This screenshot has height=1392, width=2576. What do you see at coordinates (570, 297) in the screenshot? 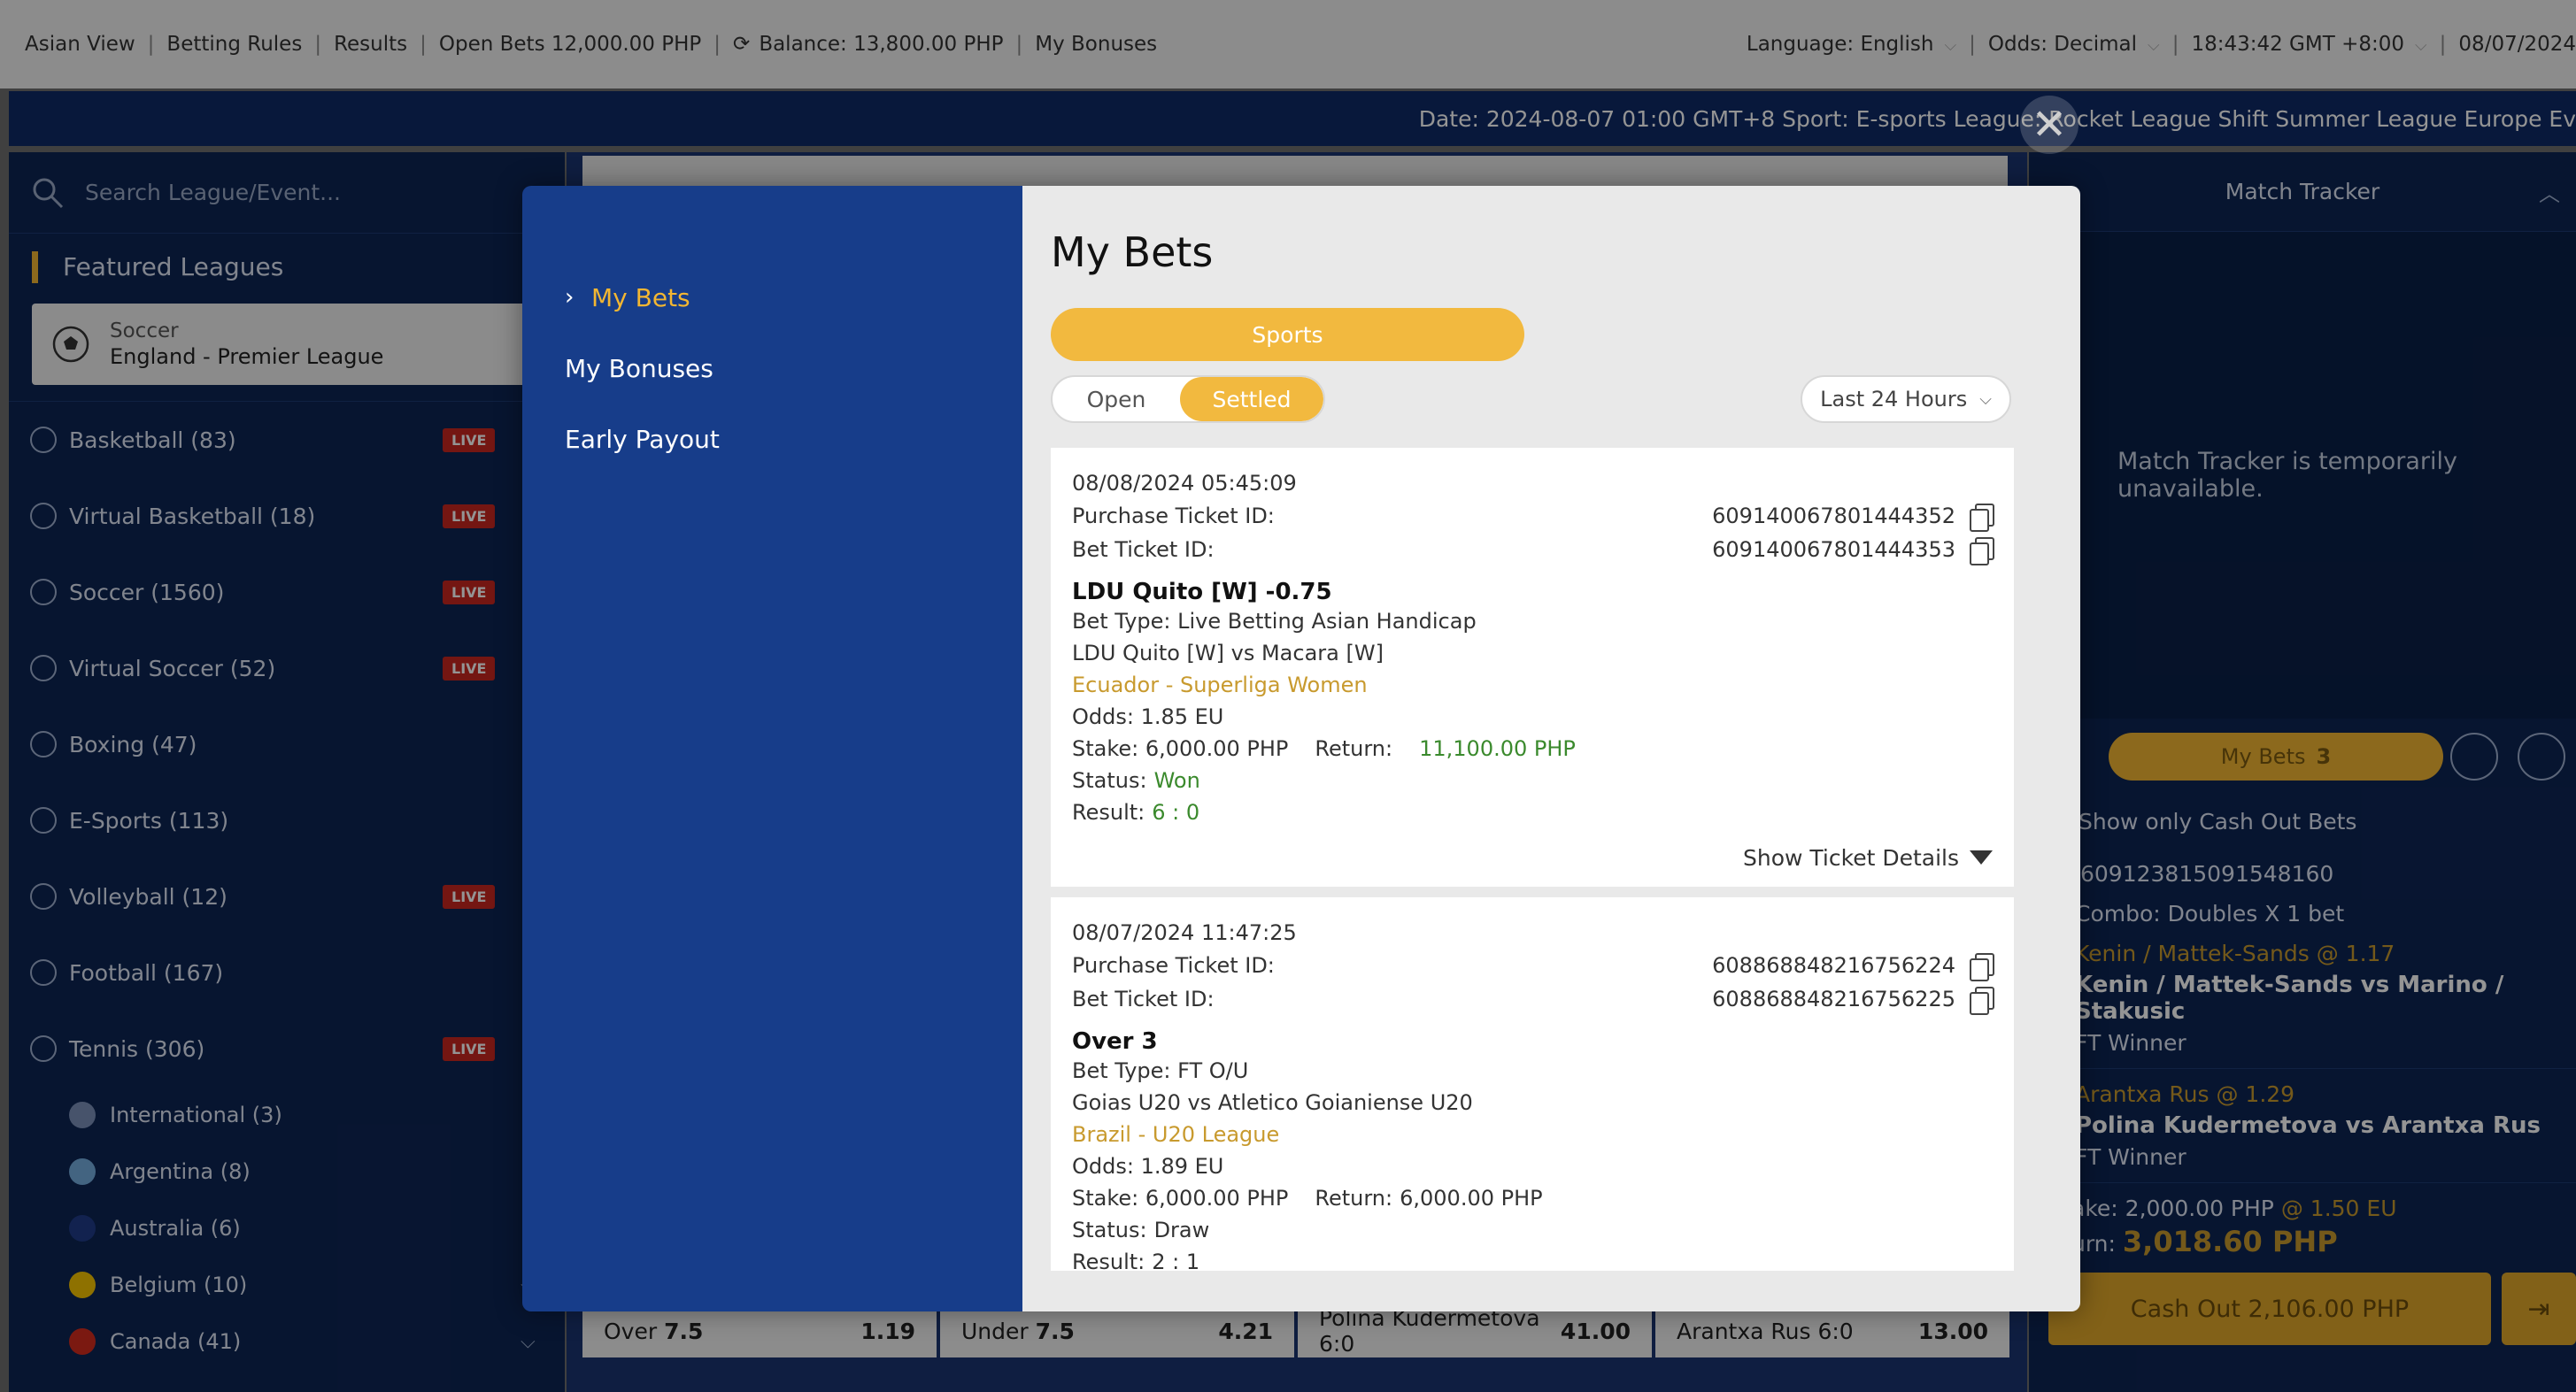
I see `chevron-right-icon: ›` at bounding box center [570, 297].